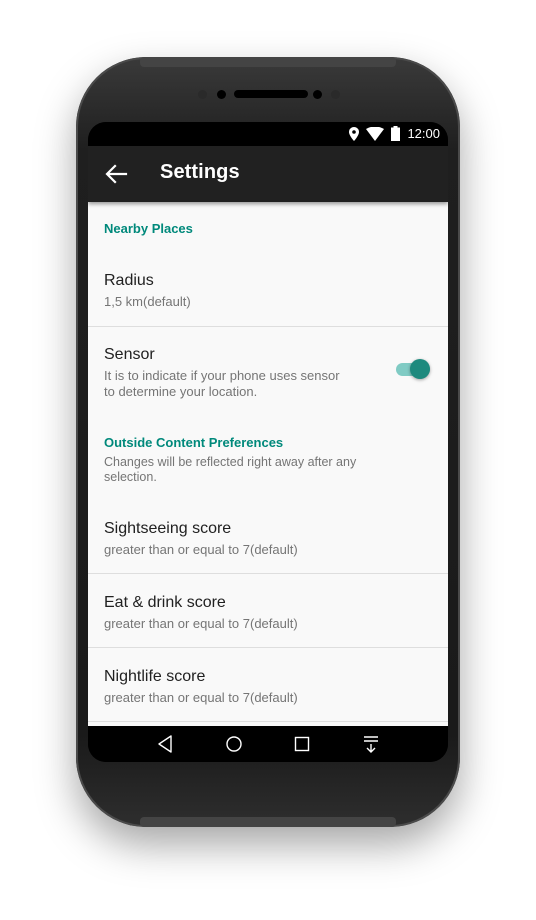 The height and width of the screenshot is (920, 536). I want to click on phone-bottom-edge, so click(268, 822).